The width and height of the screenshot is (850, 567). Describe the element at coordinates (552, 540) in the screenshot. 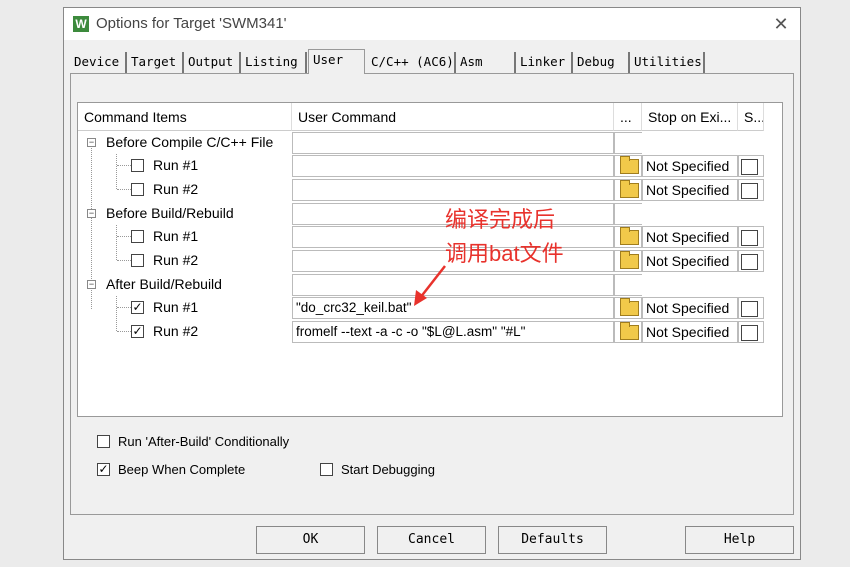

I see `defaults-button: Defaults` at that location.